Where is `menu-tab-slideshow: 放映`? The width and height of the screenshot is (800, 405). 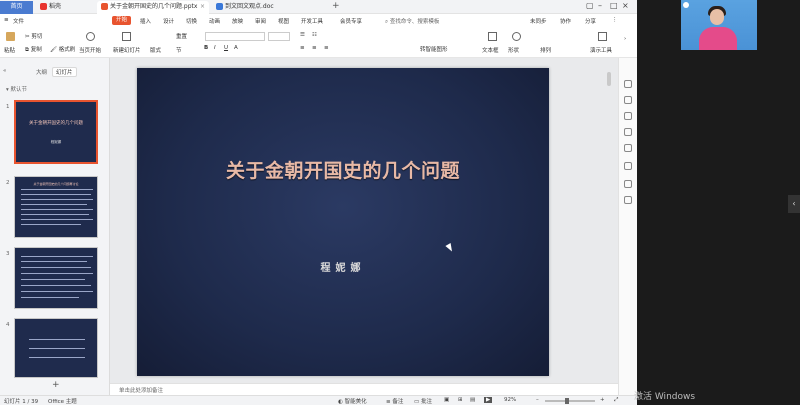
menu-tab-slideshow: 放映 is located at coordinates (237, 21).